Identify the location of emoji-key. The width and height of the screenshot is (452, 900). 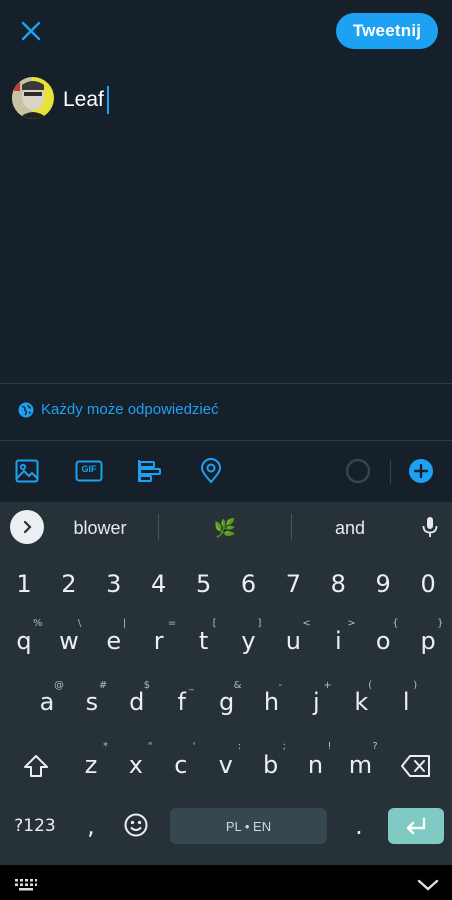
(136, 825).